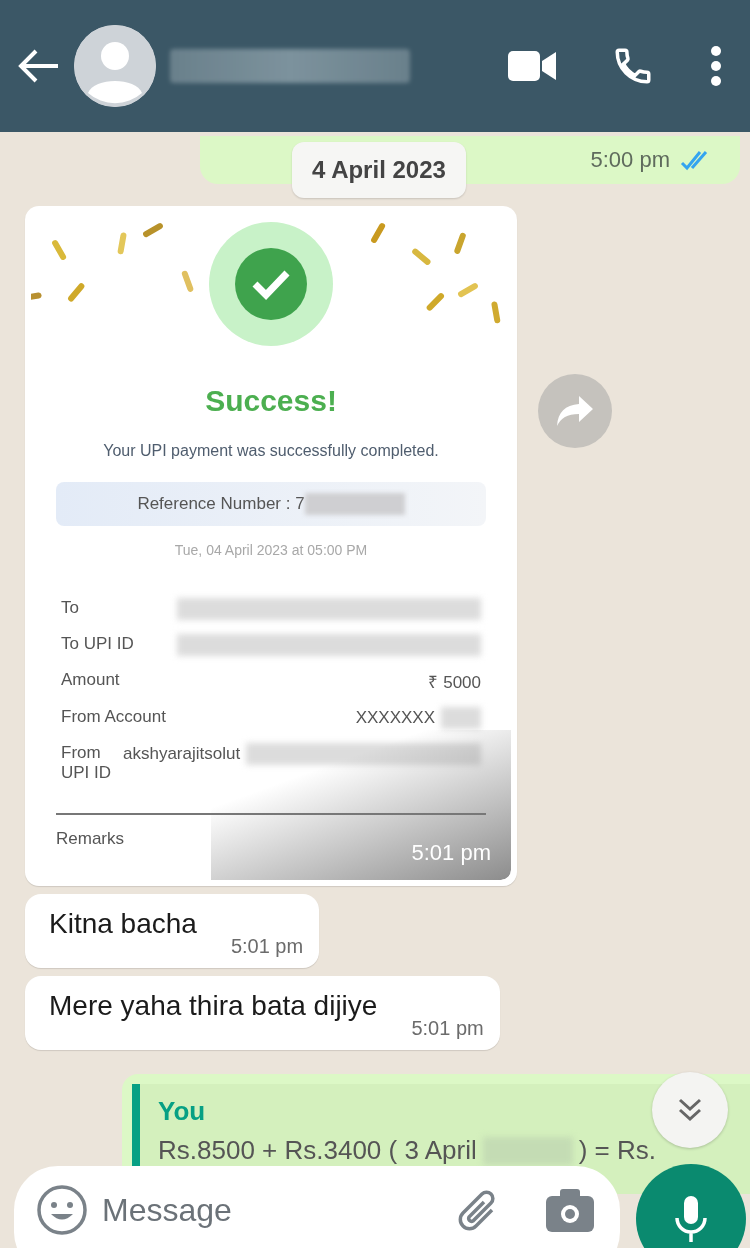  I want to click on payment-date: Tue, 04 April 2023 at 05:00 PM, so click(271, 550).